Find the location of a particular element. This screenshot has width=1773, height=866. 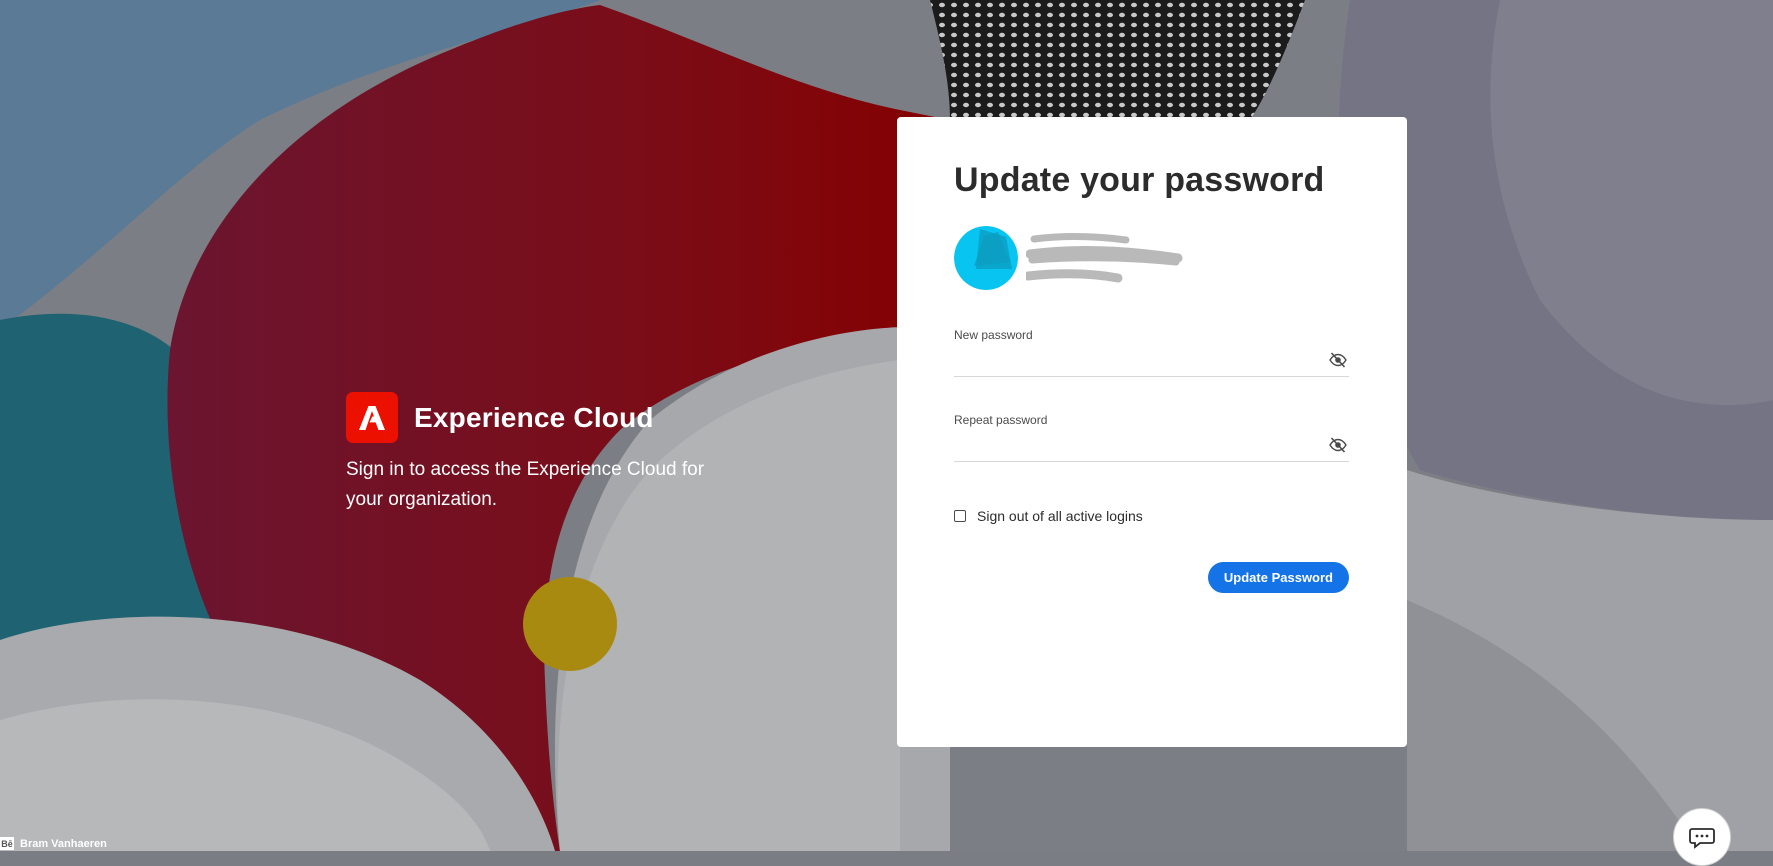

repeat-password-field: Repeat password is located at coordinates (1151, 437).